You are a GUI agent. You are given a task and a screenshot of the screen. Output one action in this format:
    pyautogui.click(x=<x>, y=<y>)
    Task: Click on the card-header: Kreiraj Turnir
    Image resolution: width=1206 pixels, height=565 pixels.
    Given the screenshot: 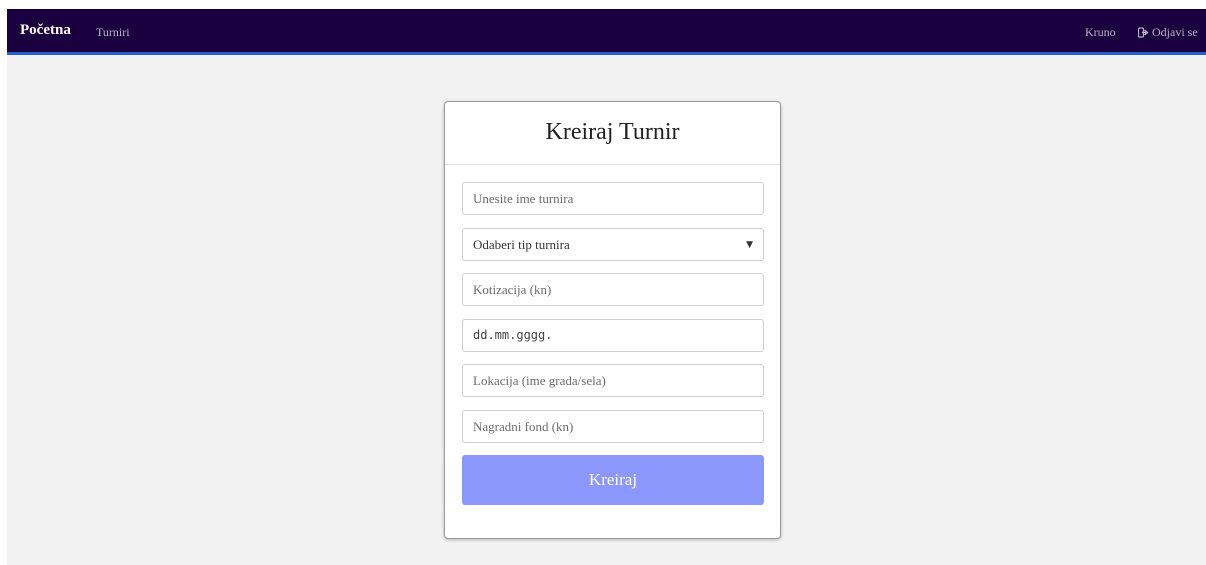 What is the action you would take?
    pyautogui.click(x=612, y=133)
    